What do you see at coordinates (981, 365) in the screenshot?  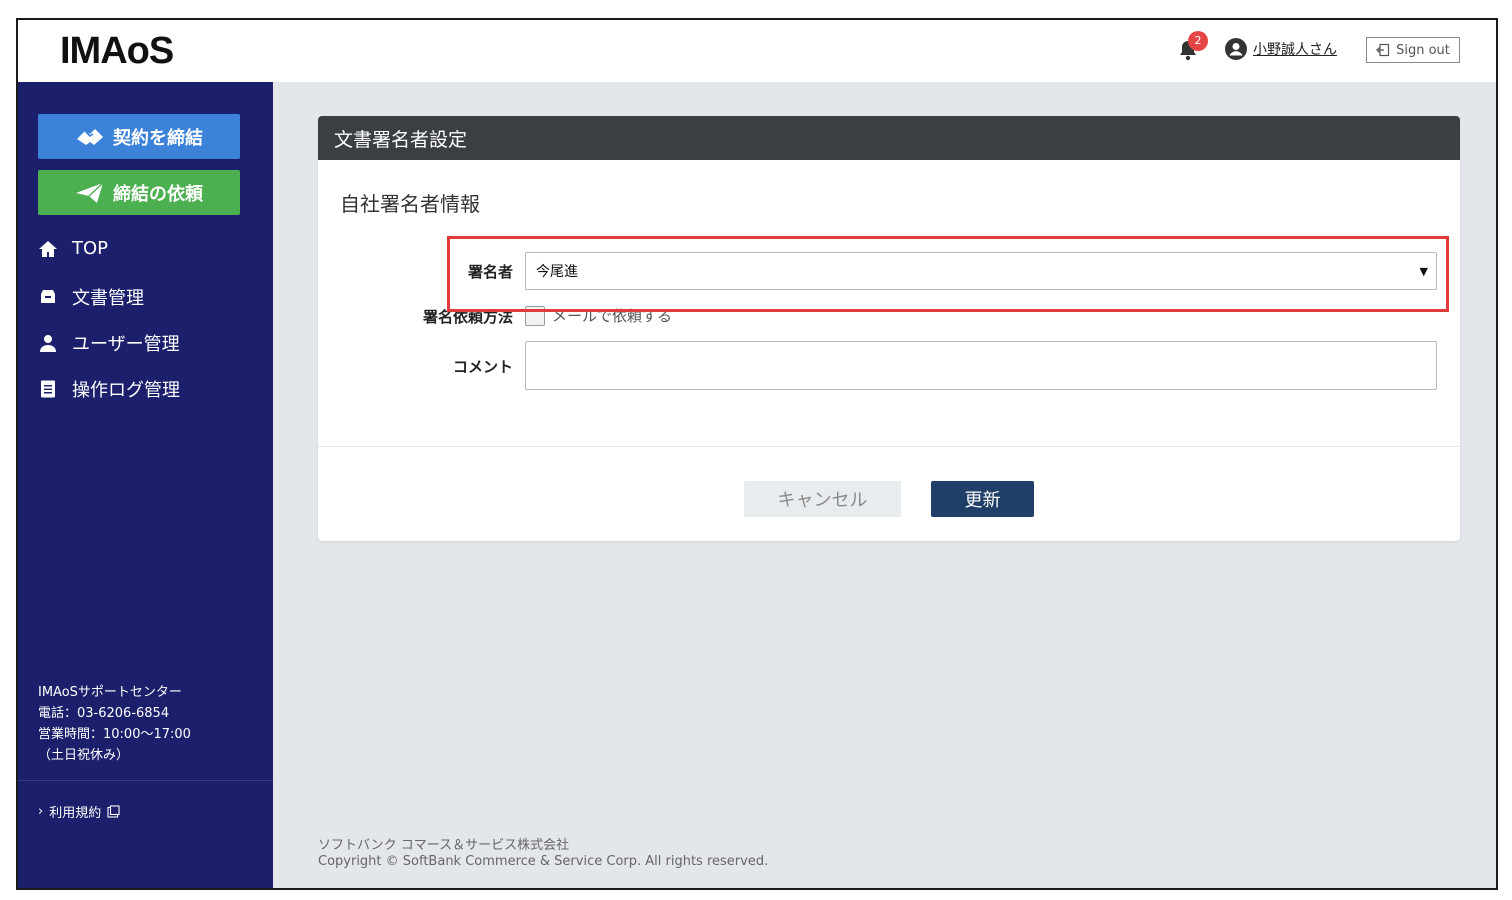 I see `comment-textarea` at bounding box center [981, 365].